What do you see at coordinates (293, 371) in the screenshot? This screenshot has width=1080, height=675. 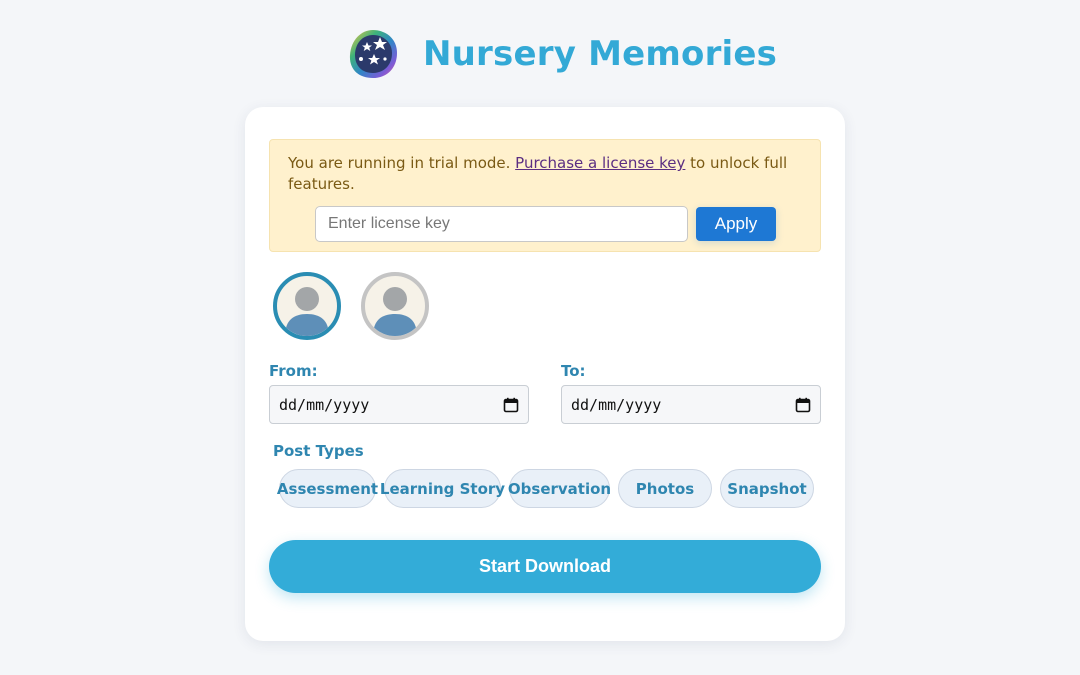 I see `from-label: From:` at bounding box center [293, 371].